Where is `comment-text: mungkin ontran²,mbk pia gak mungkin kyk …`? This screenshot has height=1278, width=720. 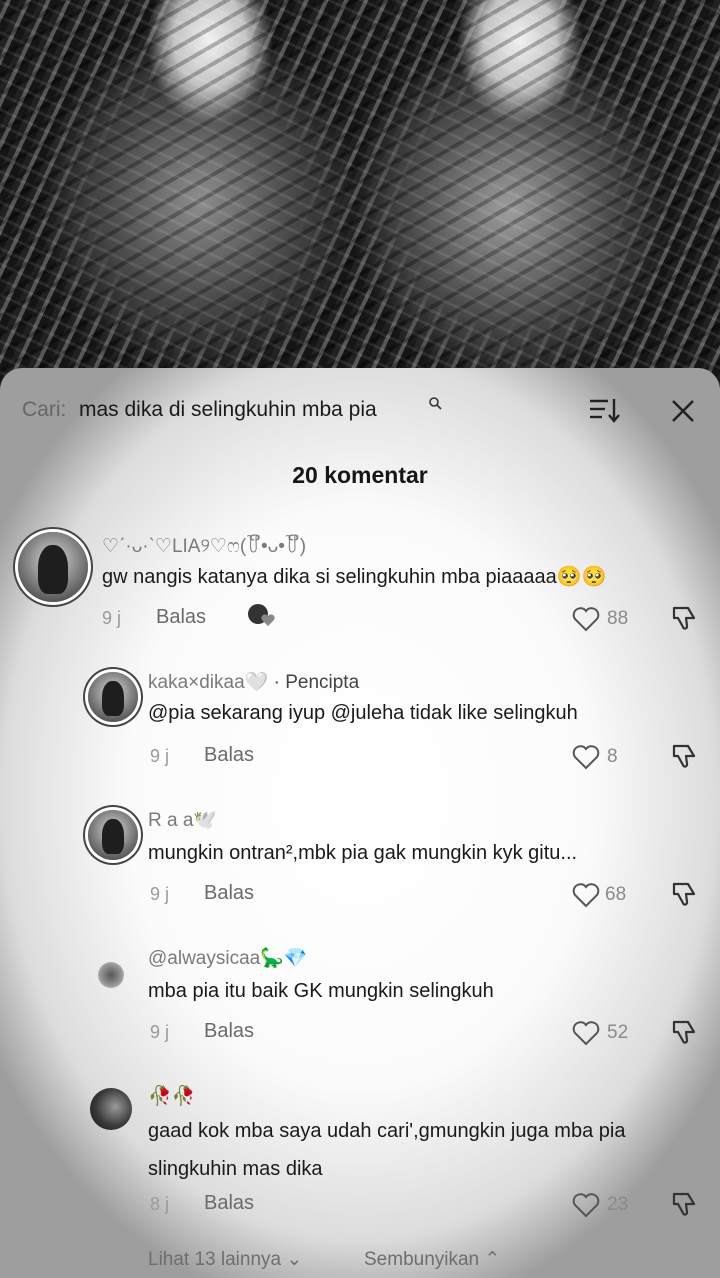 comment-text: mungkin ontran²,mbk pia gak mungkin kyk … is located at coordinates (363, 853).